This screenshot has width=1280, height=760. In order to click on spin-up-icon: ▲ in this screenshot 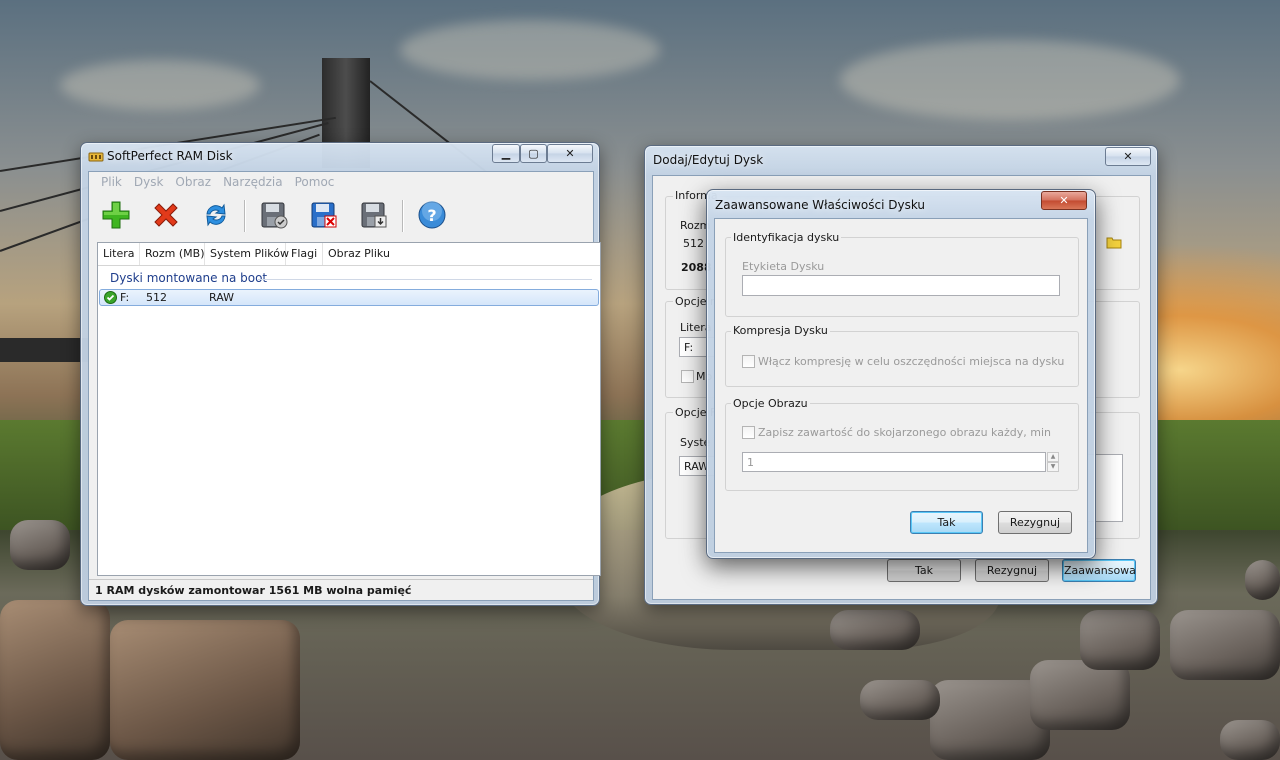, I will do `click(1053, 457)`.